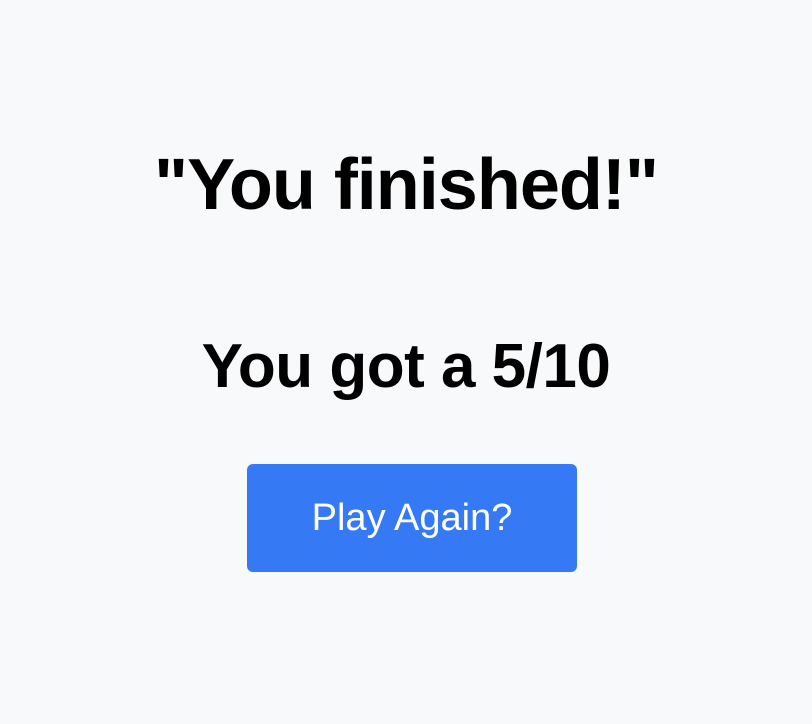 The width and height of the screenshot is (812, 724). What do you see at coordinates (412, 518) in the screenshot?
I see `play-again-button: Play Again?` at bounding box center [412, 518].